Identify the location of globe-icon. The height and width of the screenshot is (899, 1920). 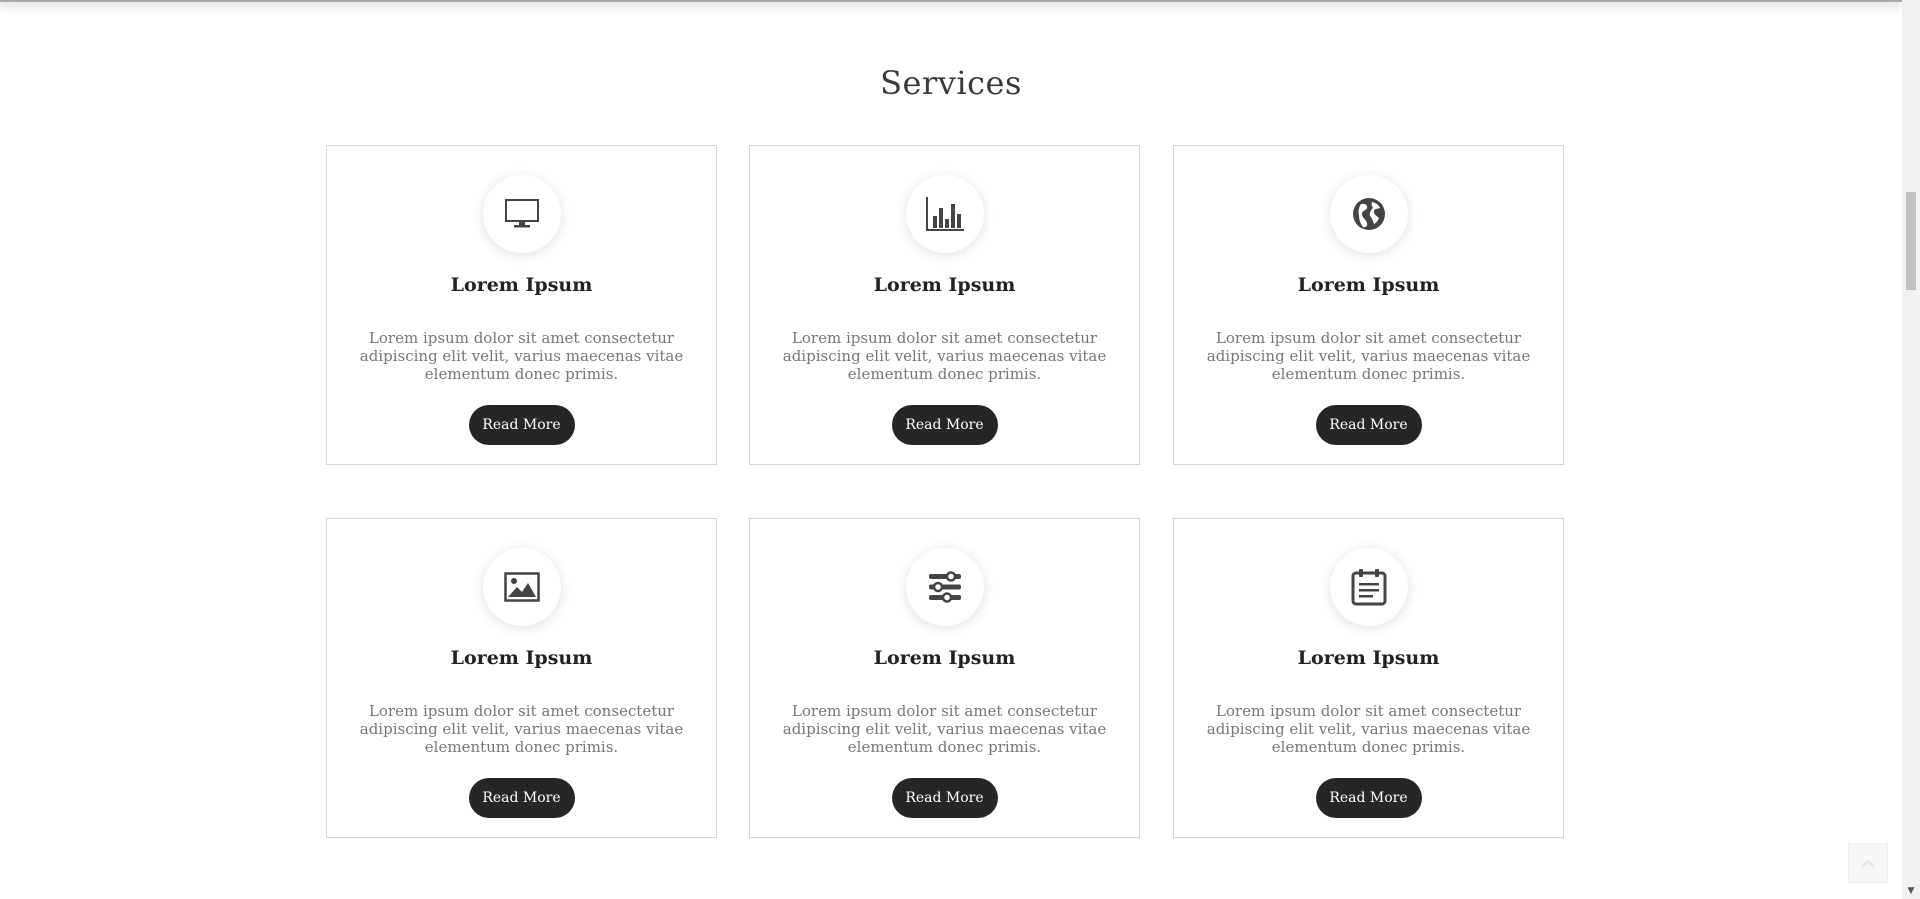
(1368, 214).